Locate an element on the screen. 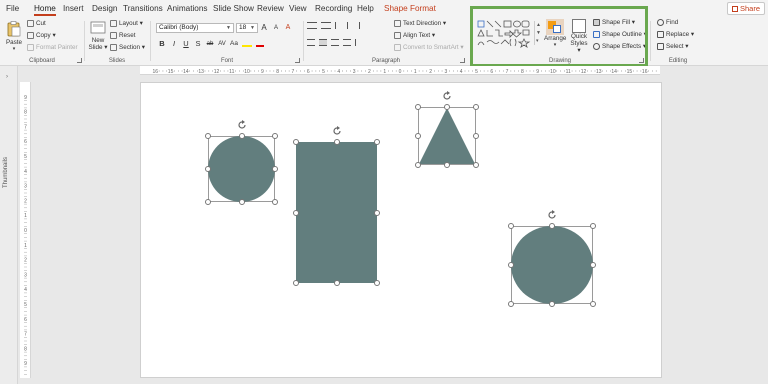 The width and height of the screenshot is (768, 384). tab-review: Review is located at coordinates (270, 8).